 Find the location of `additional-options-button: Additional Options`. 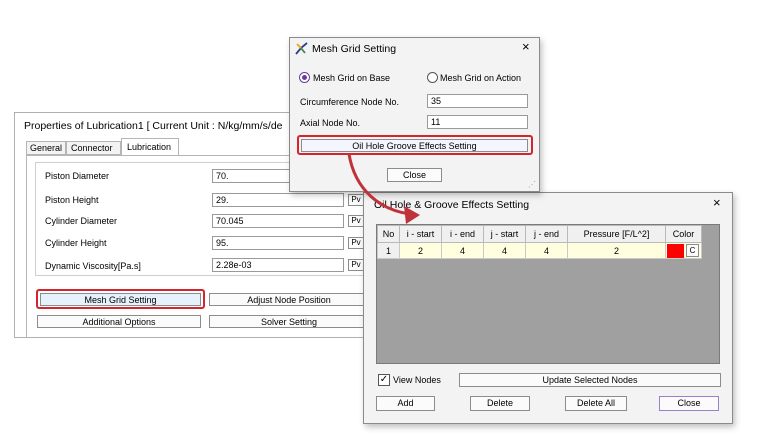

additional-options-button: Additional Options is located at coordinates (119, 321).